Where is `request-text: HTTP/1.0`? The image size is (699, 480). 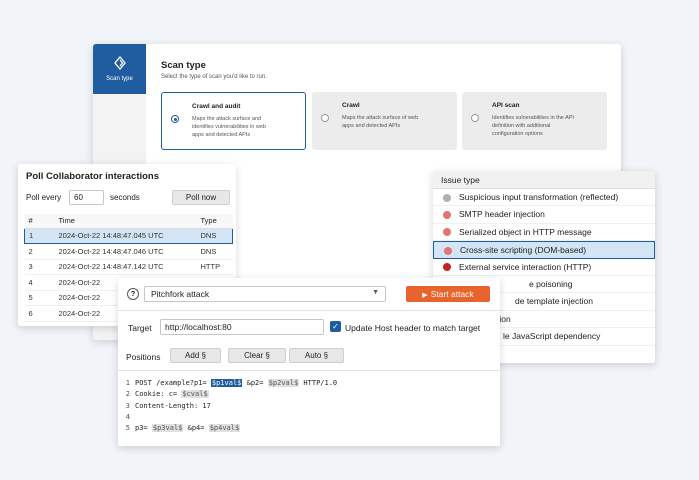
request-text: HTTP/1.0 is located at coordinates (320, 383).